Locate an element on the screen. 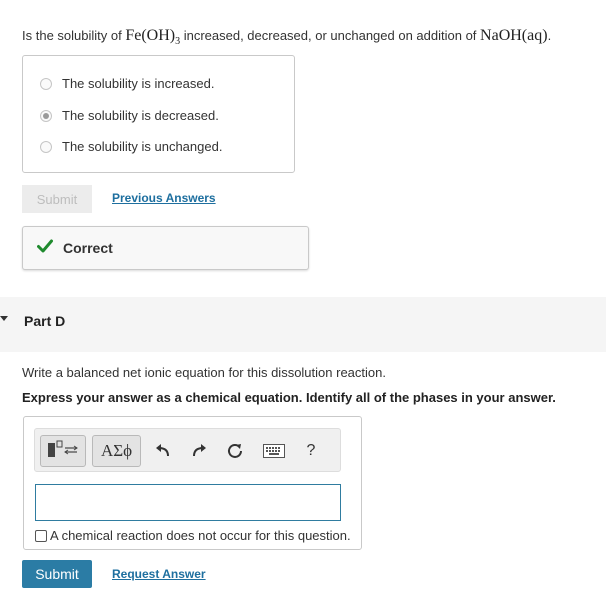 Image resolution: width=606 pixels, height=603 pixels. request-answer-link: Request Answer is located at coordinates (159, 574).